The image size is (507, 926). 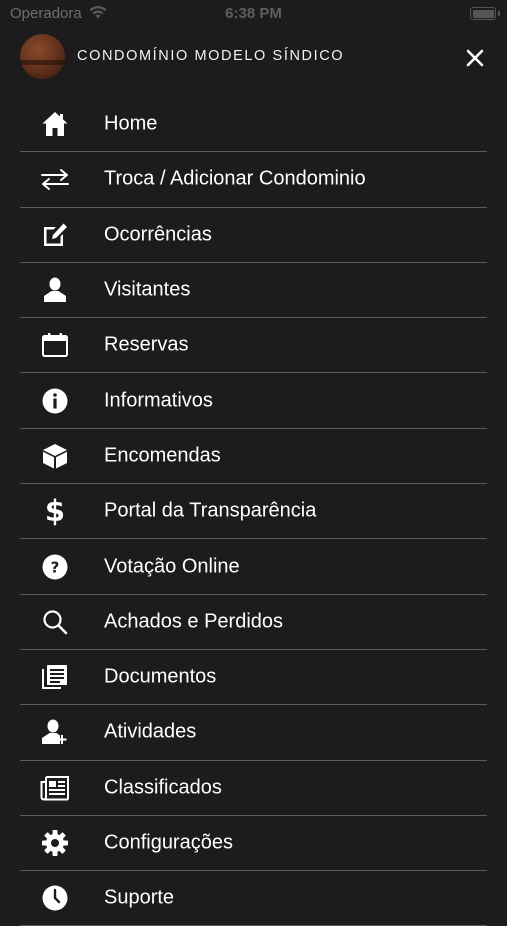 What do you see at coordinates (131, 123) in the screenshot?
I see `menu-item-label: Home` at bounding box center [131, 123].